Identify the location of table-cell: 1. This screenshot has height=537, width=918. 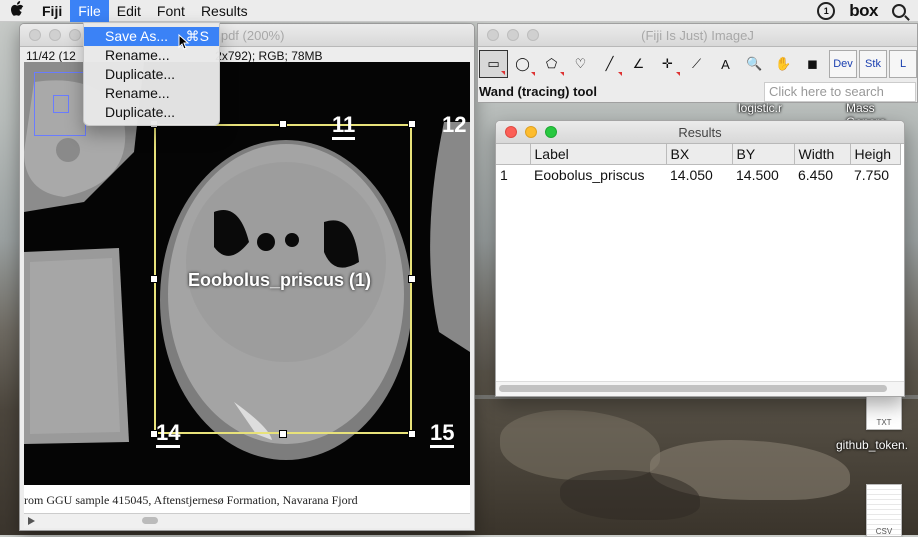
(504, 174).